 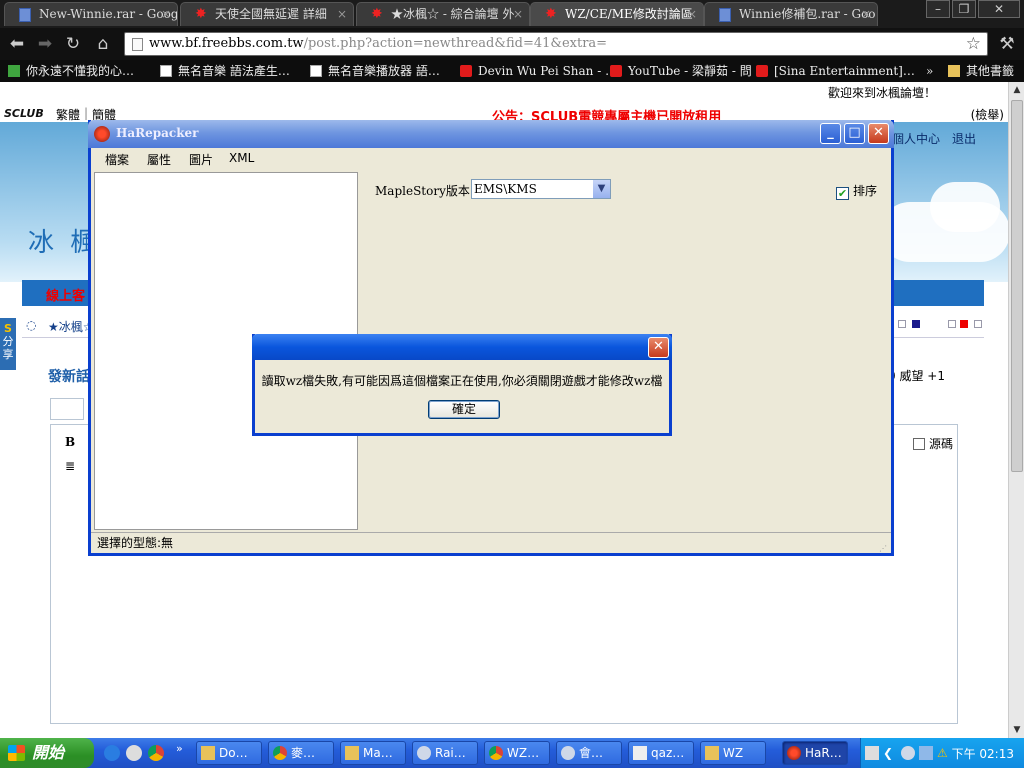 What do you see at coordinates (68, 114) in the screenshot?
I see `lang-traditional-link: 繁體` at bounding box center [68, 114].